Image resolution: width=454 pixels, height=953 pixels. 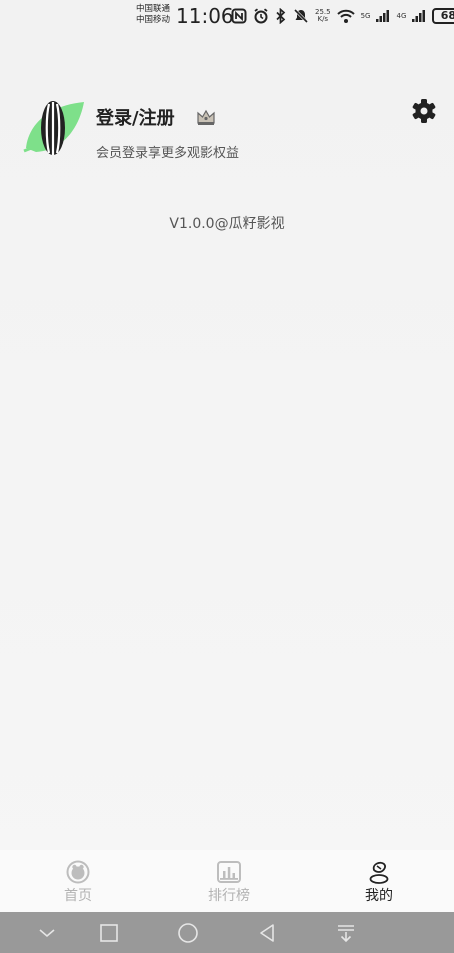 What do you see at coordinates (443, 16) in the screenshot?
I see `battery-icon: 68` at bounding box center [443, 16].